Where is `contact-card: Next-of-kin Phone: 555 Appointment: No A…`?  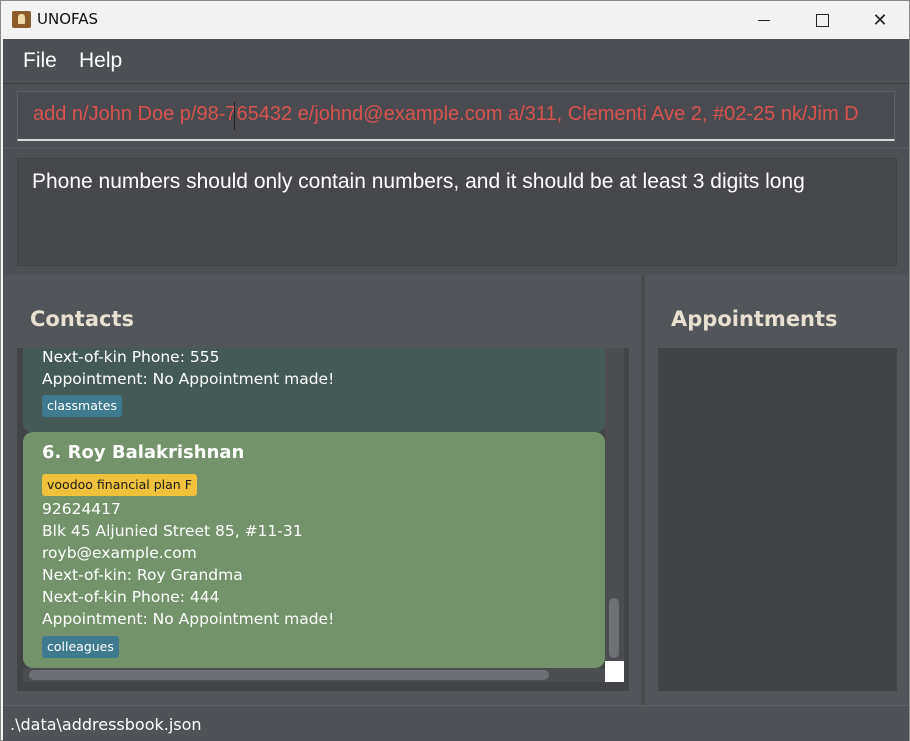
contact-card: Next-of-kin Phone: 555 Appointment: No A… is located at coordinates (314, 390).